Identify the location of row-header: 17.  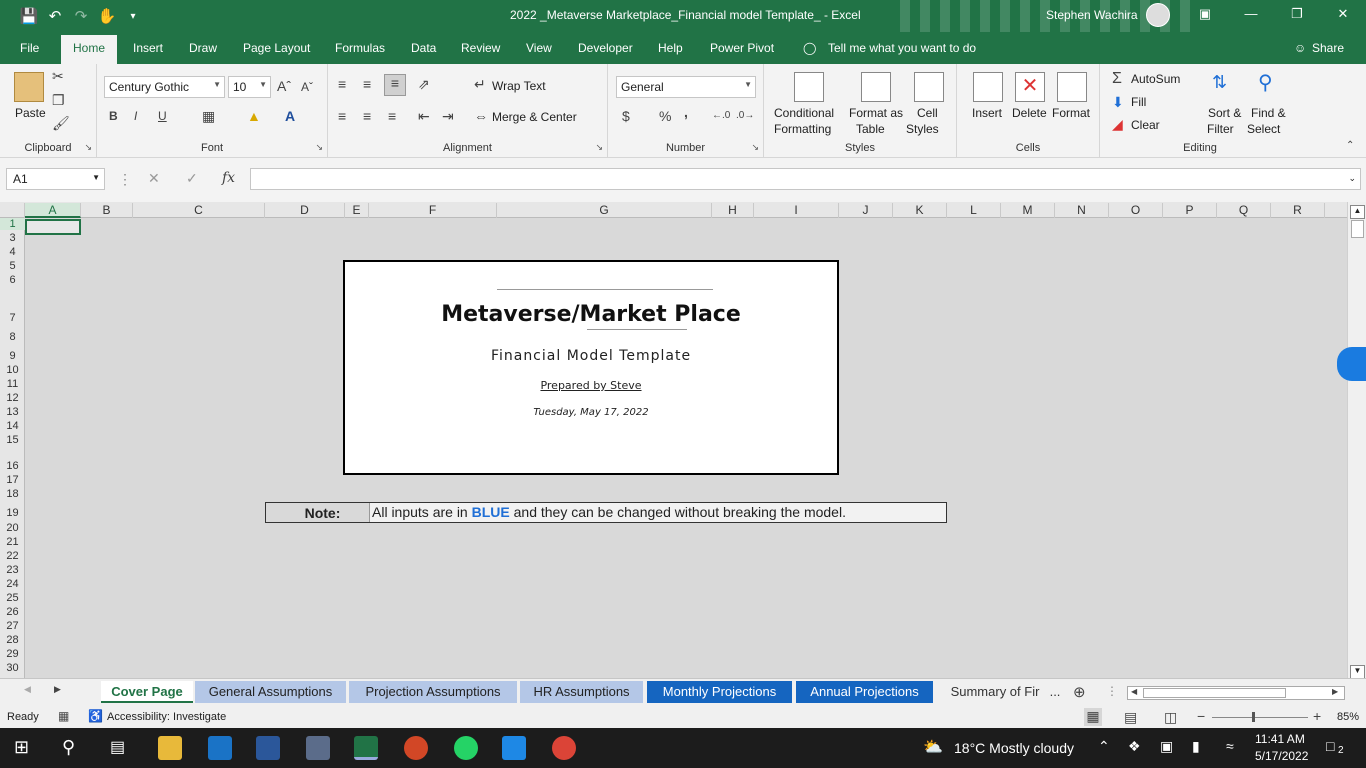
(12, 480).